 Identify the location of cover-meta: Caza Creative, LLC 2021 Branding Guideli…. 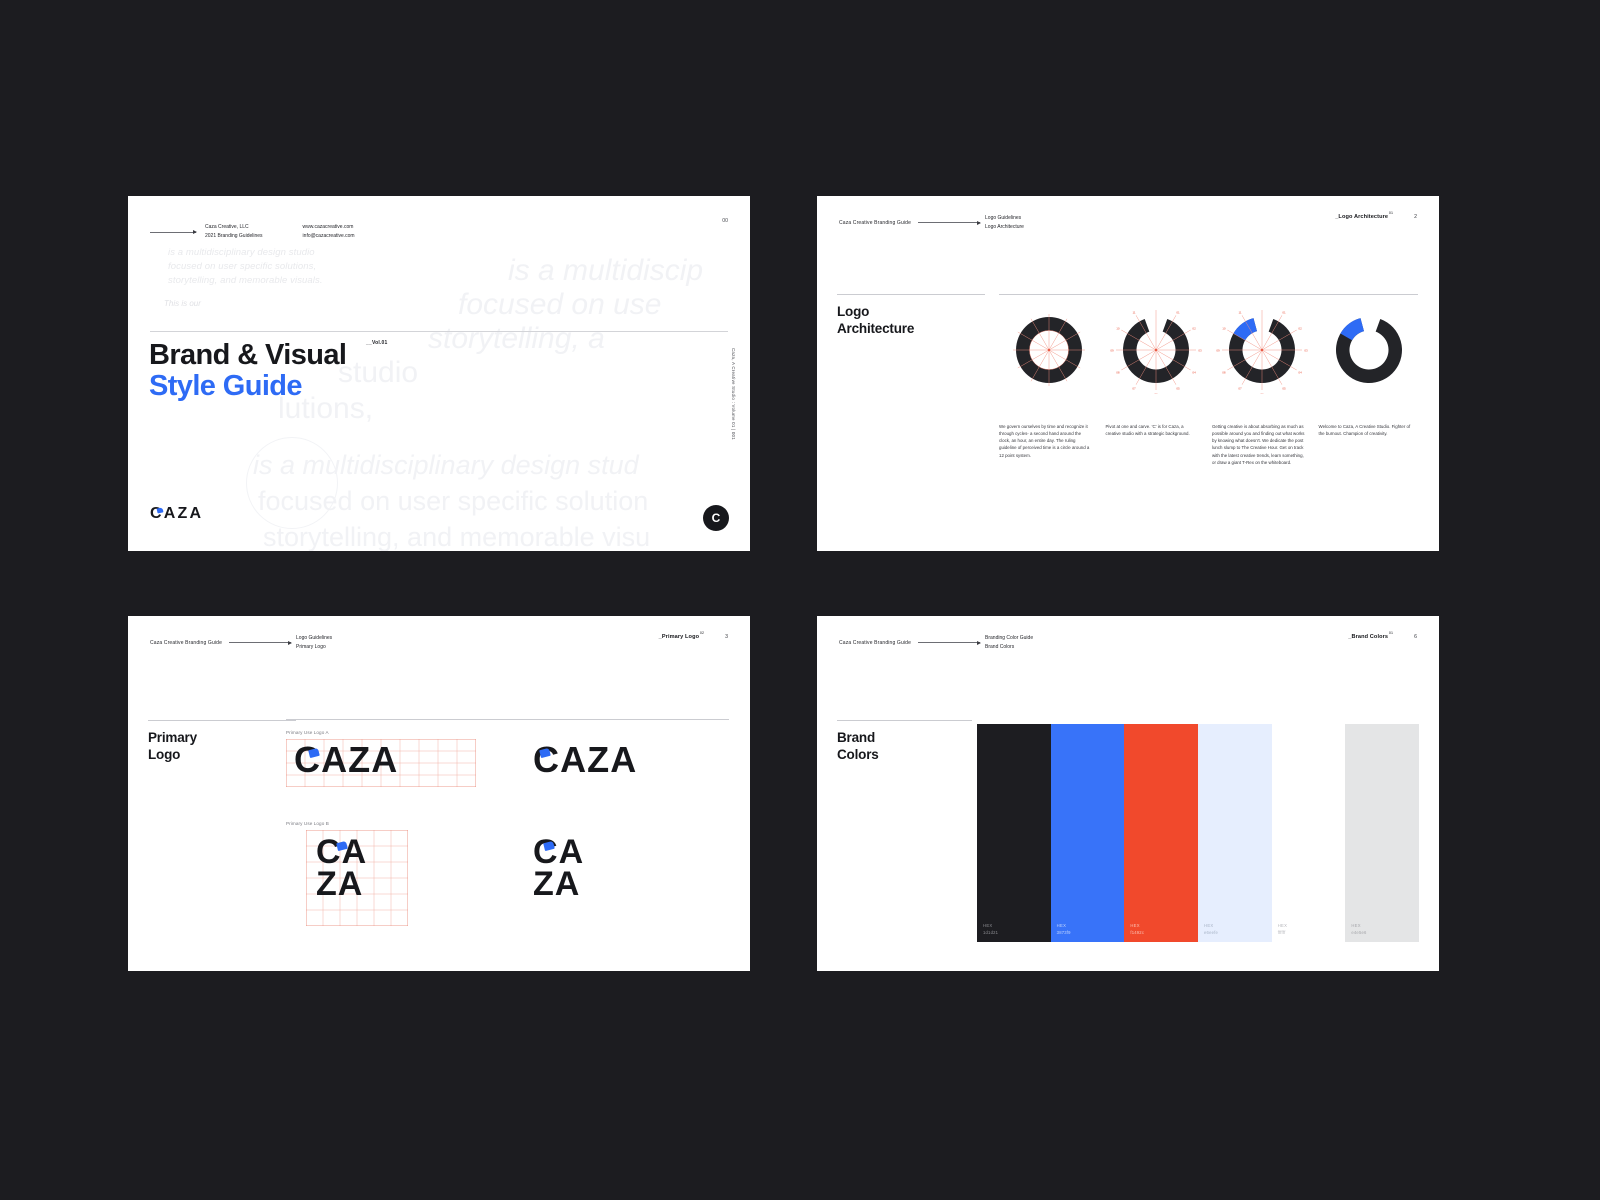
(252, 232).